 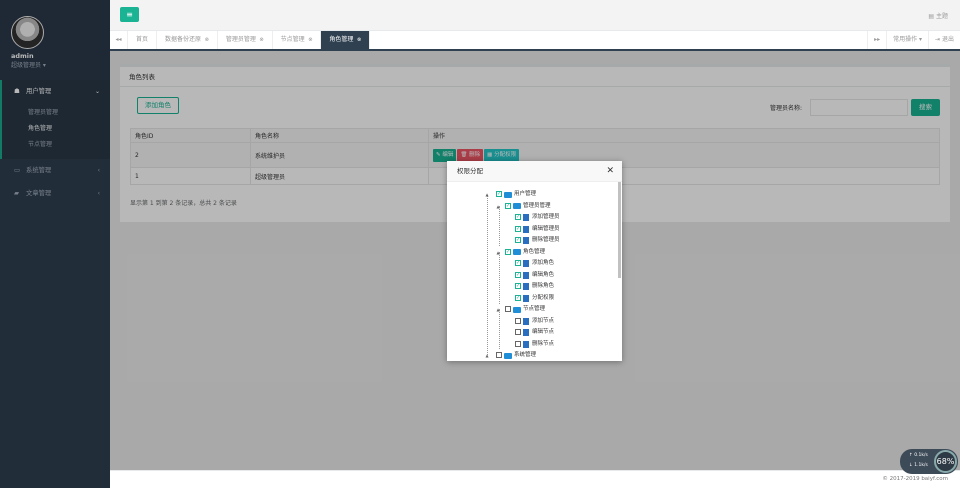 I want to click on logout-icon: ⇥, so click(x=938, y=39).